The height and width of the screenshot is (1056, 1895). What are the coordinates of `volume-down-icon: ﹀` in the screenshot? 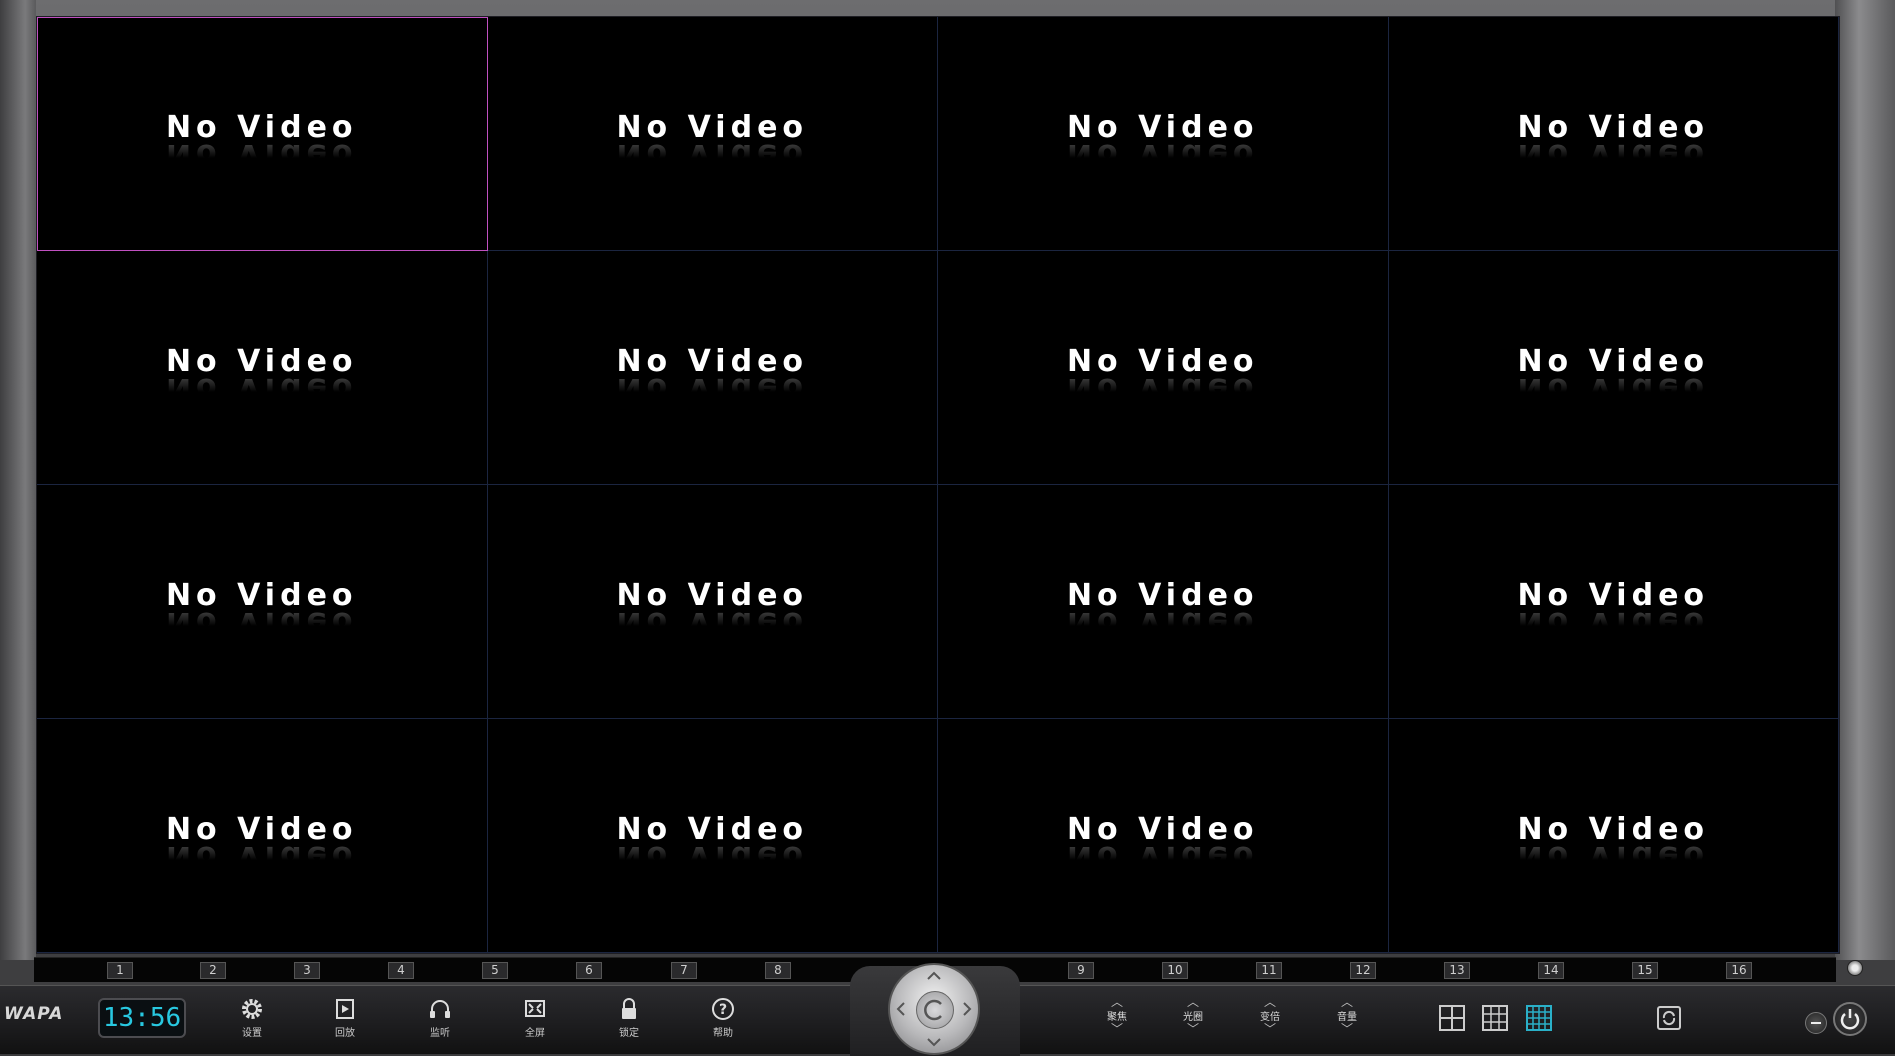 It's located at (1347, 1029).